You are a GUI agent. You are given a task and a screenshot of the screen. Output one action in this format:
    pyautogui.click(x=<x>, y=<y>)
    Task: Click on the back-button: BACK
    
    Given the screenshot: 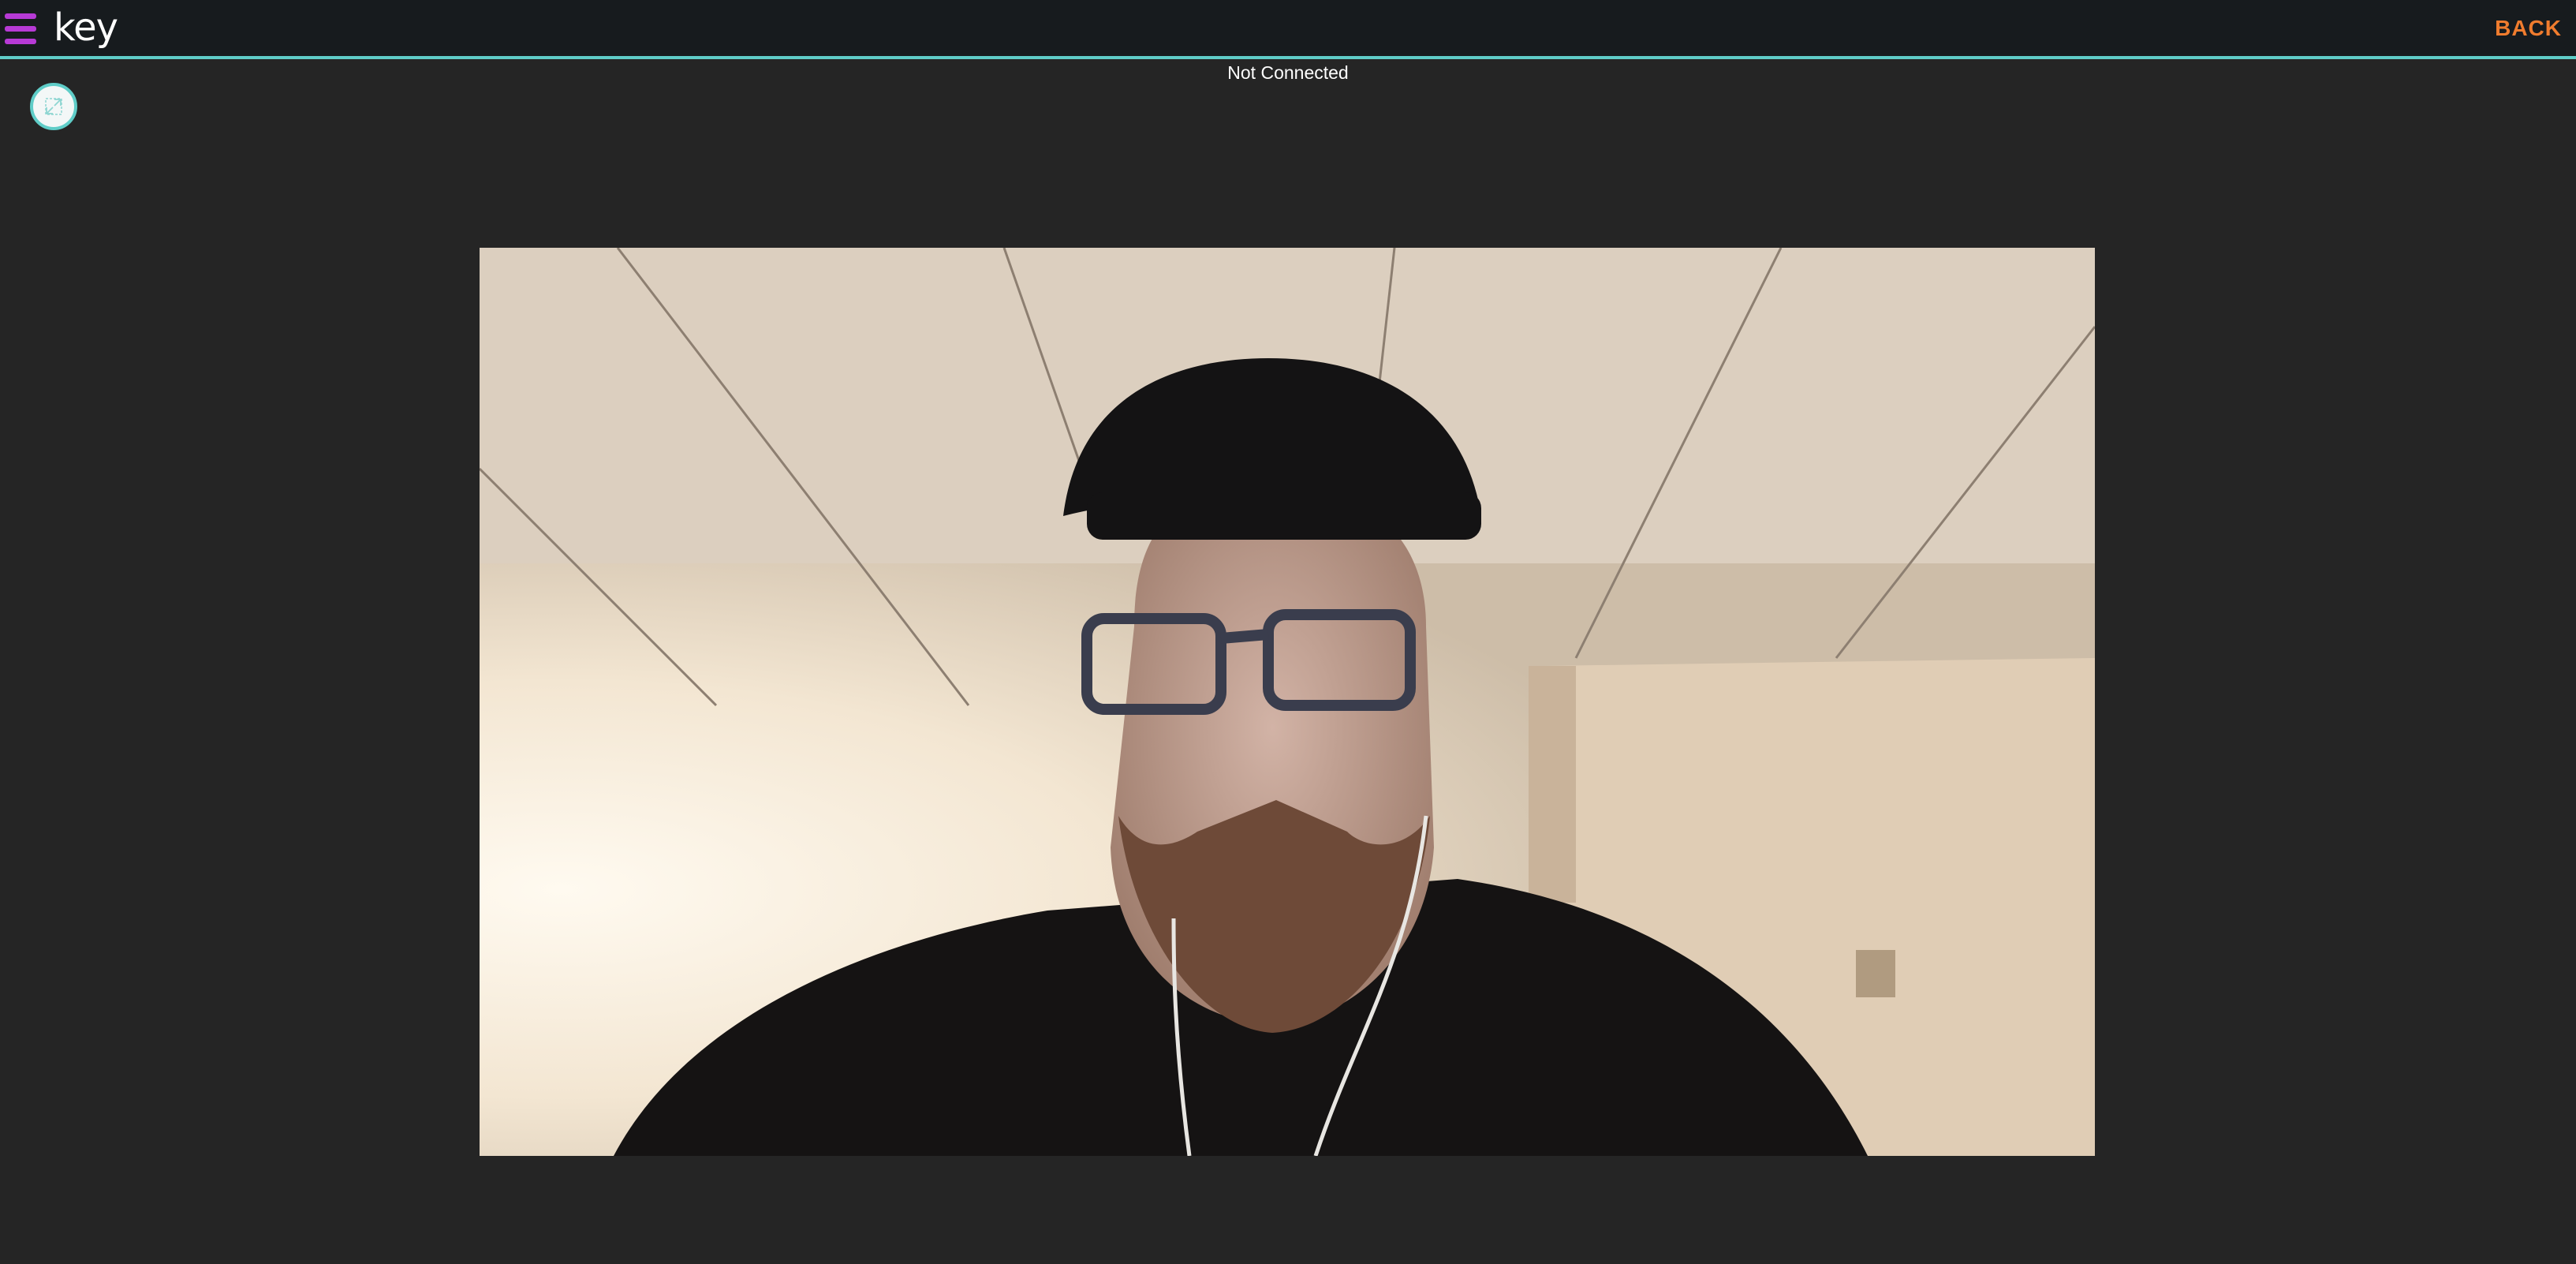 What is the action you would take?
    pyautogui.click(x=2528, y=28)
    